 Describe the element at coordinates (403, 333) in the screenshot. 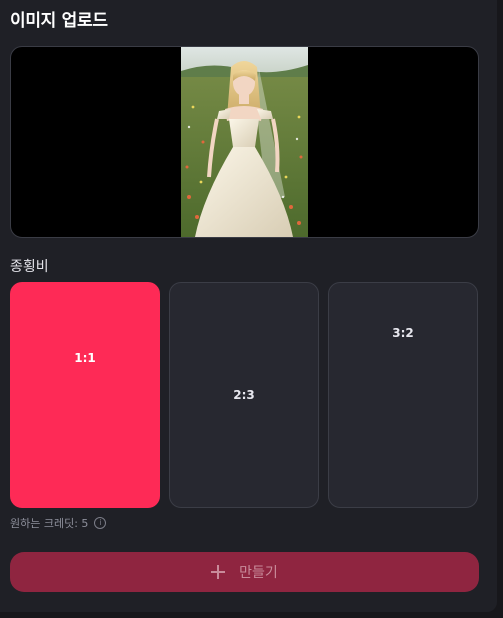

I see `ratio-option-label: 3:2` at that location.